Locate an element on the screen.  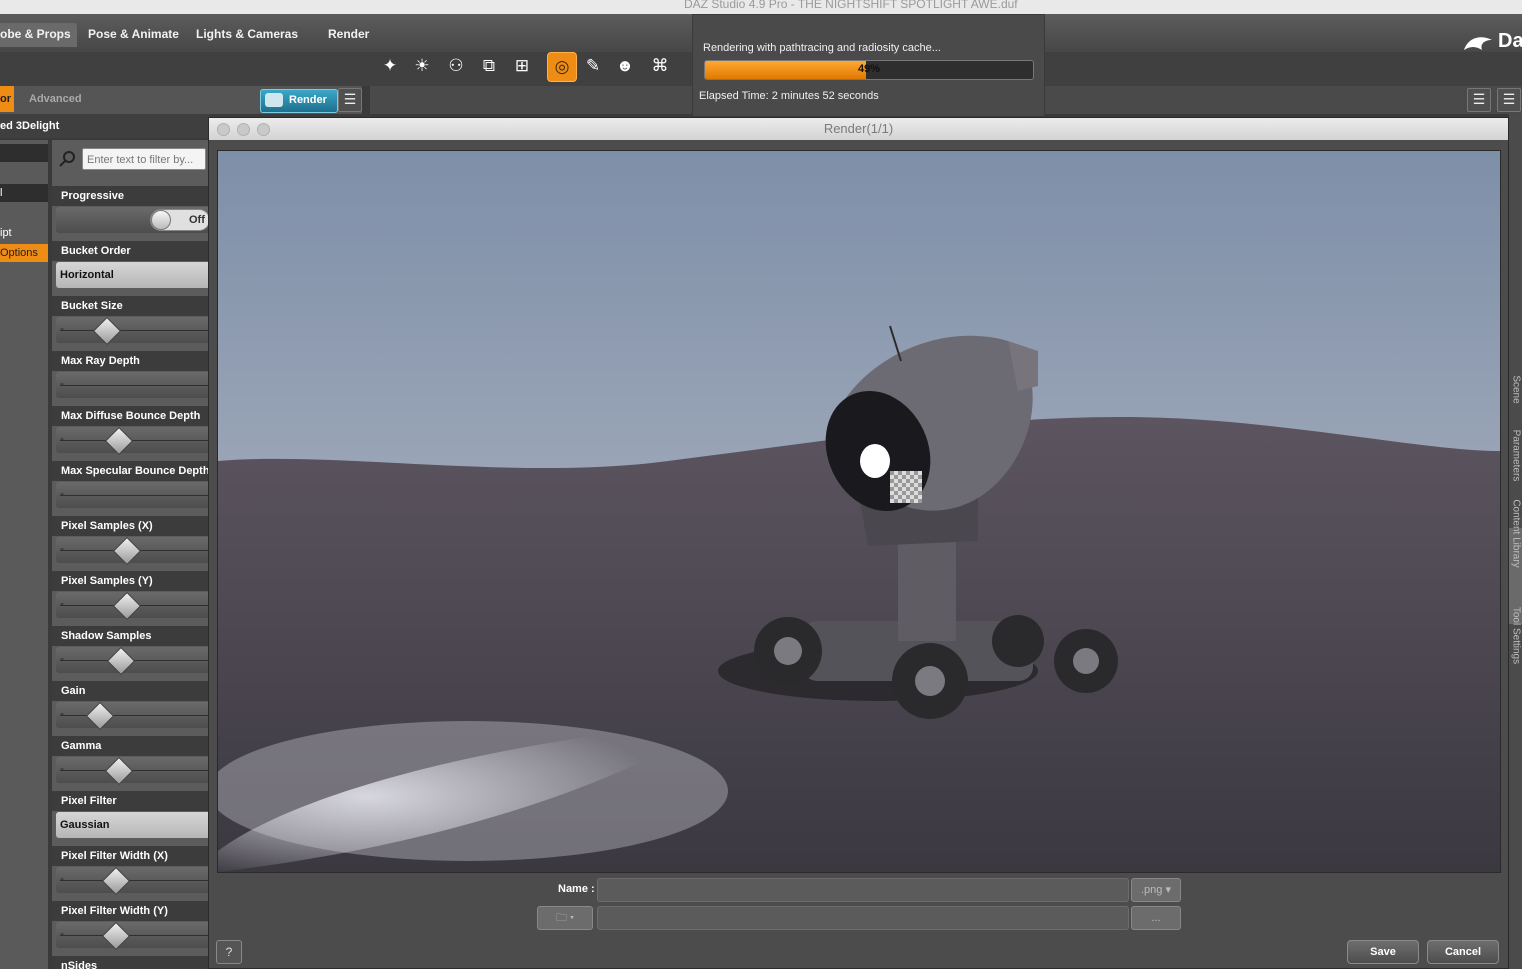
property-nsides: nSides- is located at coordinates (130, 962).